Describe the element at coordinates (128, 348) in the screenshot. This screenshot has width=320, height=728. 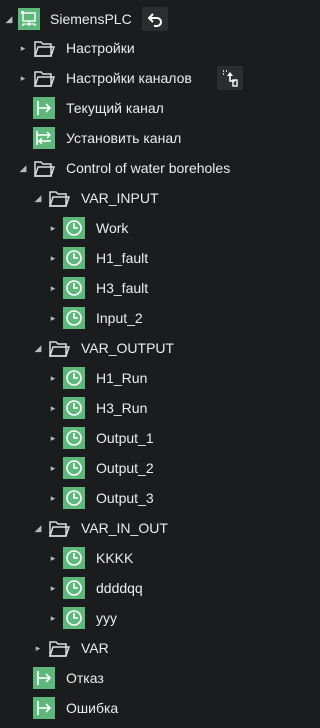
I see `tree-item-label: VAR_OUTPUT` at that location.